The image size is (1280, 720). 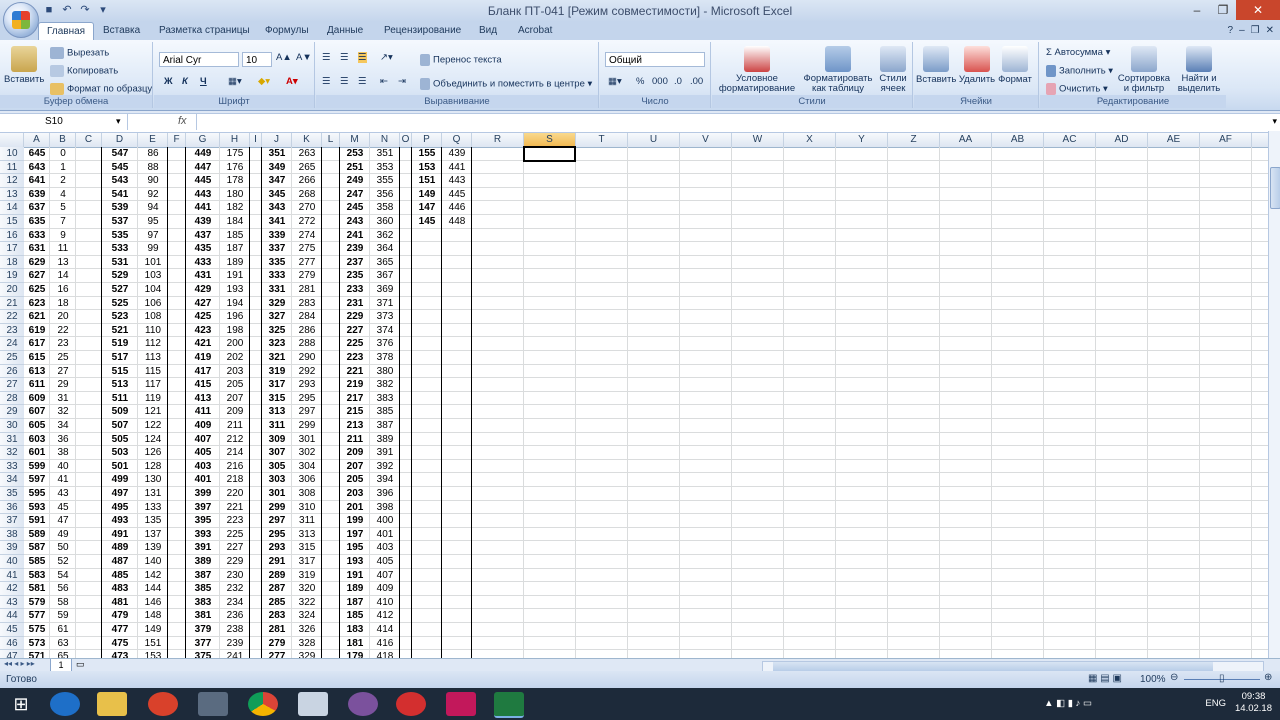 What do you see at coordinates (427, 208) in the screenshot?
I see `cell: 147` at bounding box center [427, 208].